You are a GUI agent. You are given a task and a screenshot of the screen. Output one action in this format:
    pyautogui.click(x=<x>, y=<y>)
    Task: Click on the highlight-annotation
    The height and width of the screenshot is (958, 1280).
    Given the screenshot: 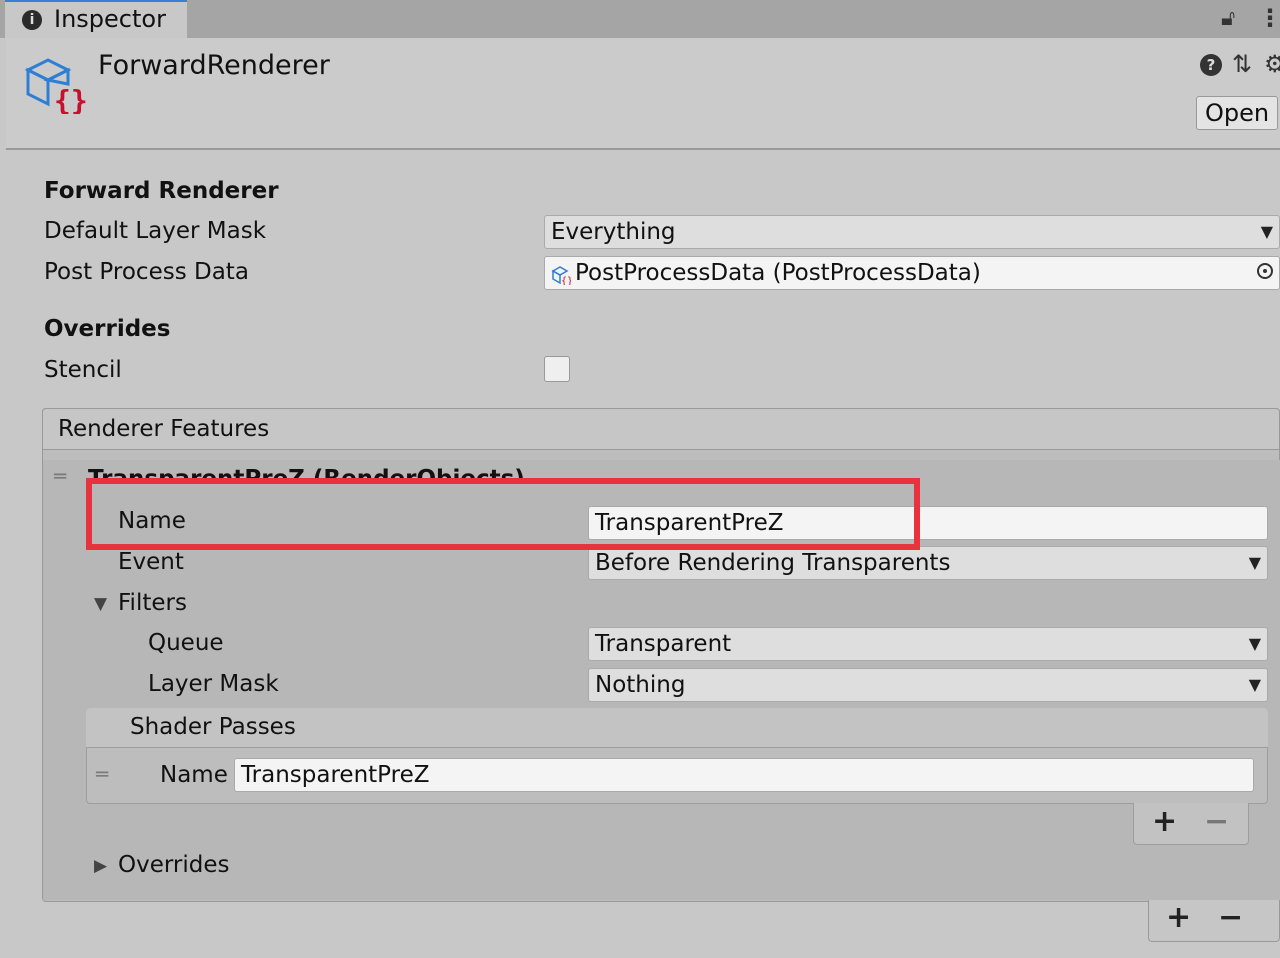 What is the action you would take?
    pyautogui.click(x=503, y=514)
    